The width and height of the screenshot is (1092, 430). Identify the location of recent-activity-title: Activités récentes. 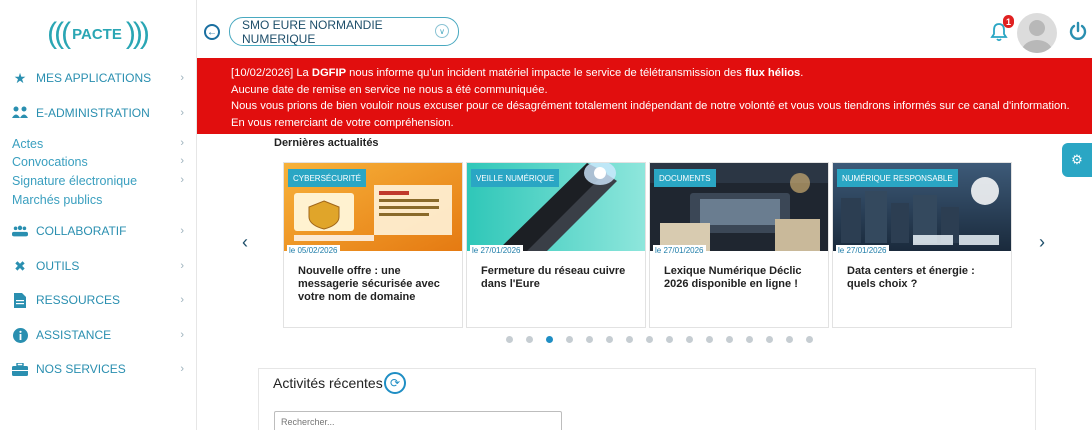
(328, 383).